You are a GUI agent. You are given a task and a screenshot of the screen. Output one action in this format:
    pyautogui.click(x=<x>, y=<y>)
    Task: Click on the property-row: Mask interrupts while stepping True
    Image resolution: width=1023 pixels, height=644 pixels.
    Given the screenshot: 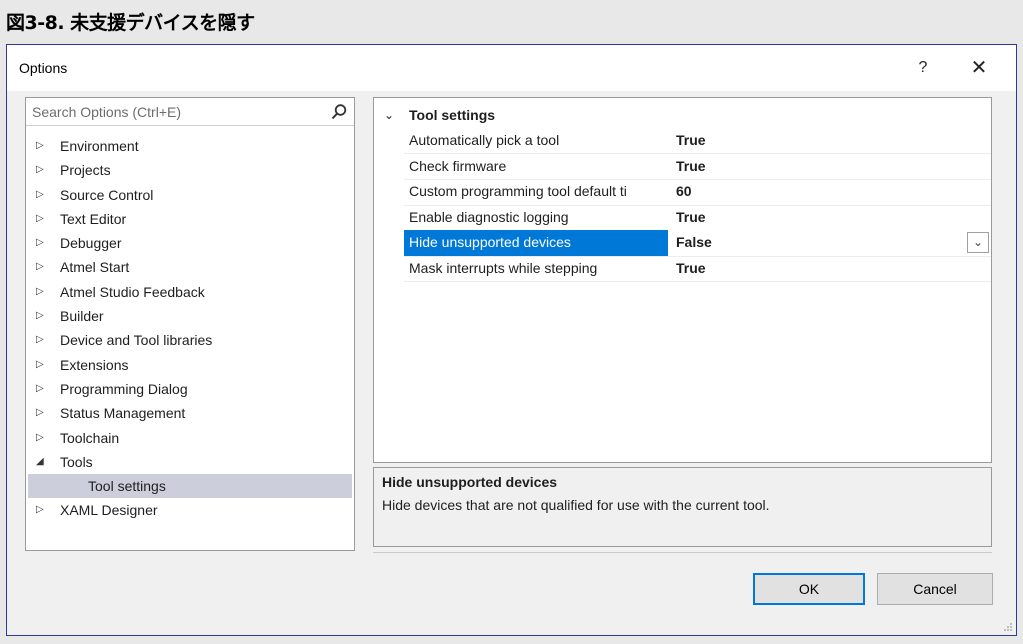 What is the action you would take?
    pyautogui.click(x=697, y=269)
    